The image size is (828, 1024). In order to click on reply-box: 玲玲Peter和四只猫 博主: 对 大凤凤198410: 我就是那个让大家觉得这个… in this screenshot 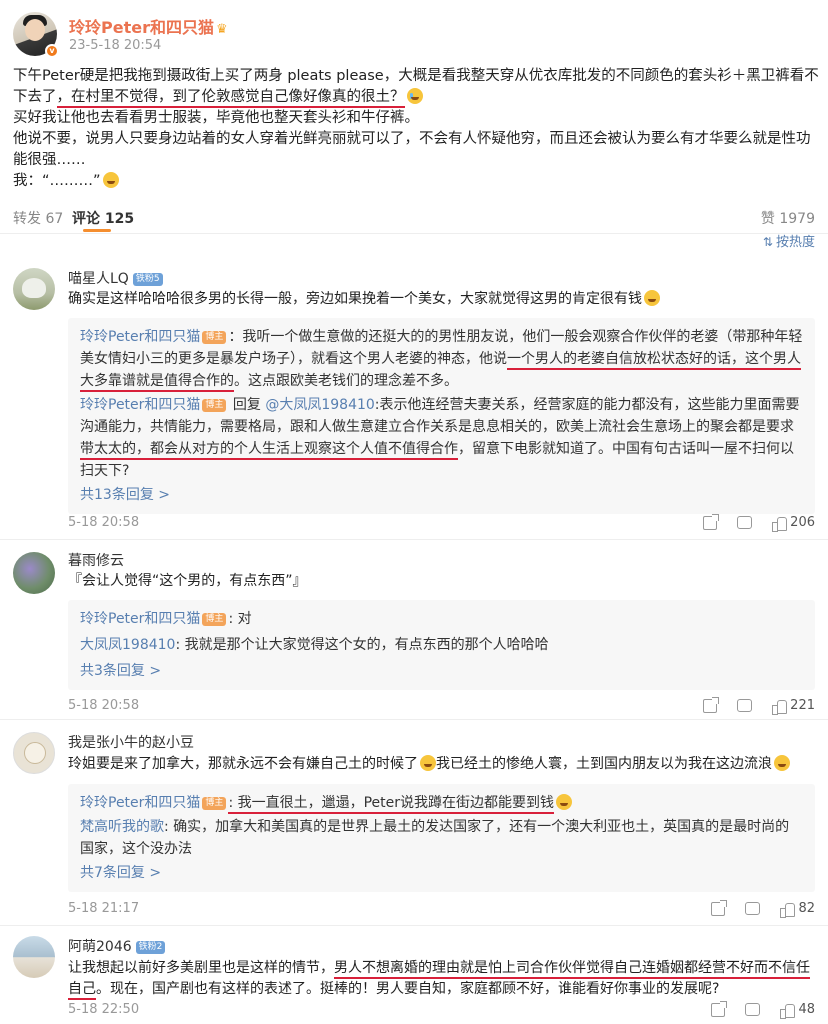, I will do `click(441, 645)`.